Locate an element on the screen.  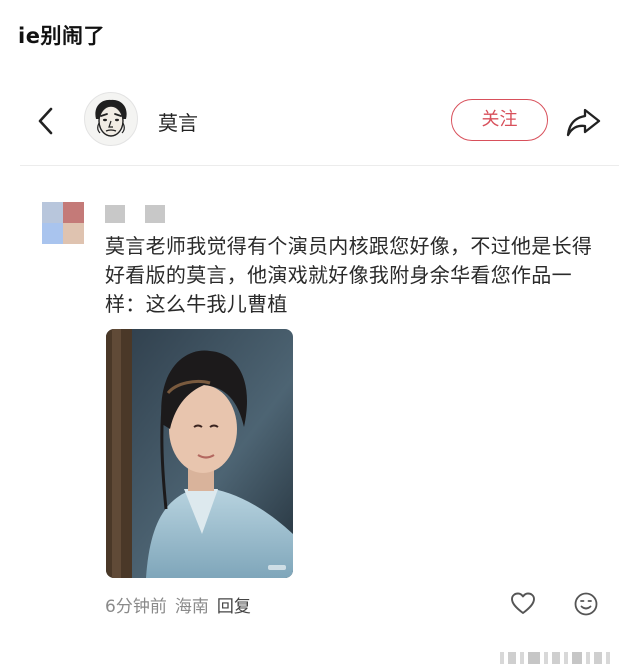
commenter-avatar is located at coordinates (63, 223).